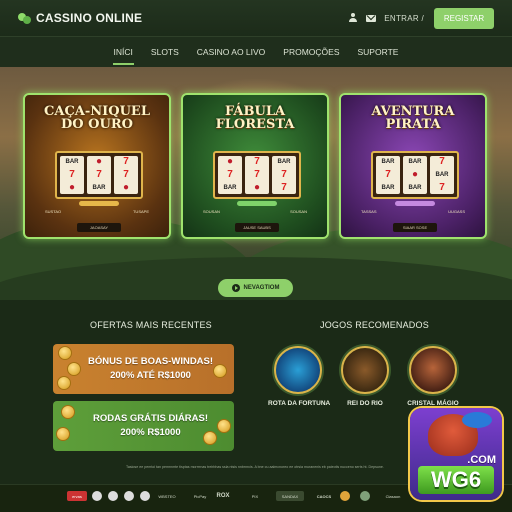 The image size is (512, 512). Describe the element at coordinates (378, 52) in the screenshot. I see `nav-item-support: SUPORTE` at that location.